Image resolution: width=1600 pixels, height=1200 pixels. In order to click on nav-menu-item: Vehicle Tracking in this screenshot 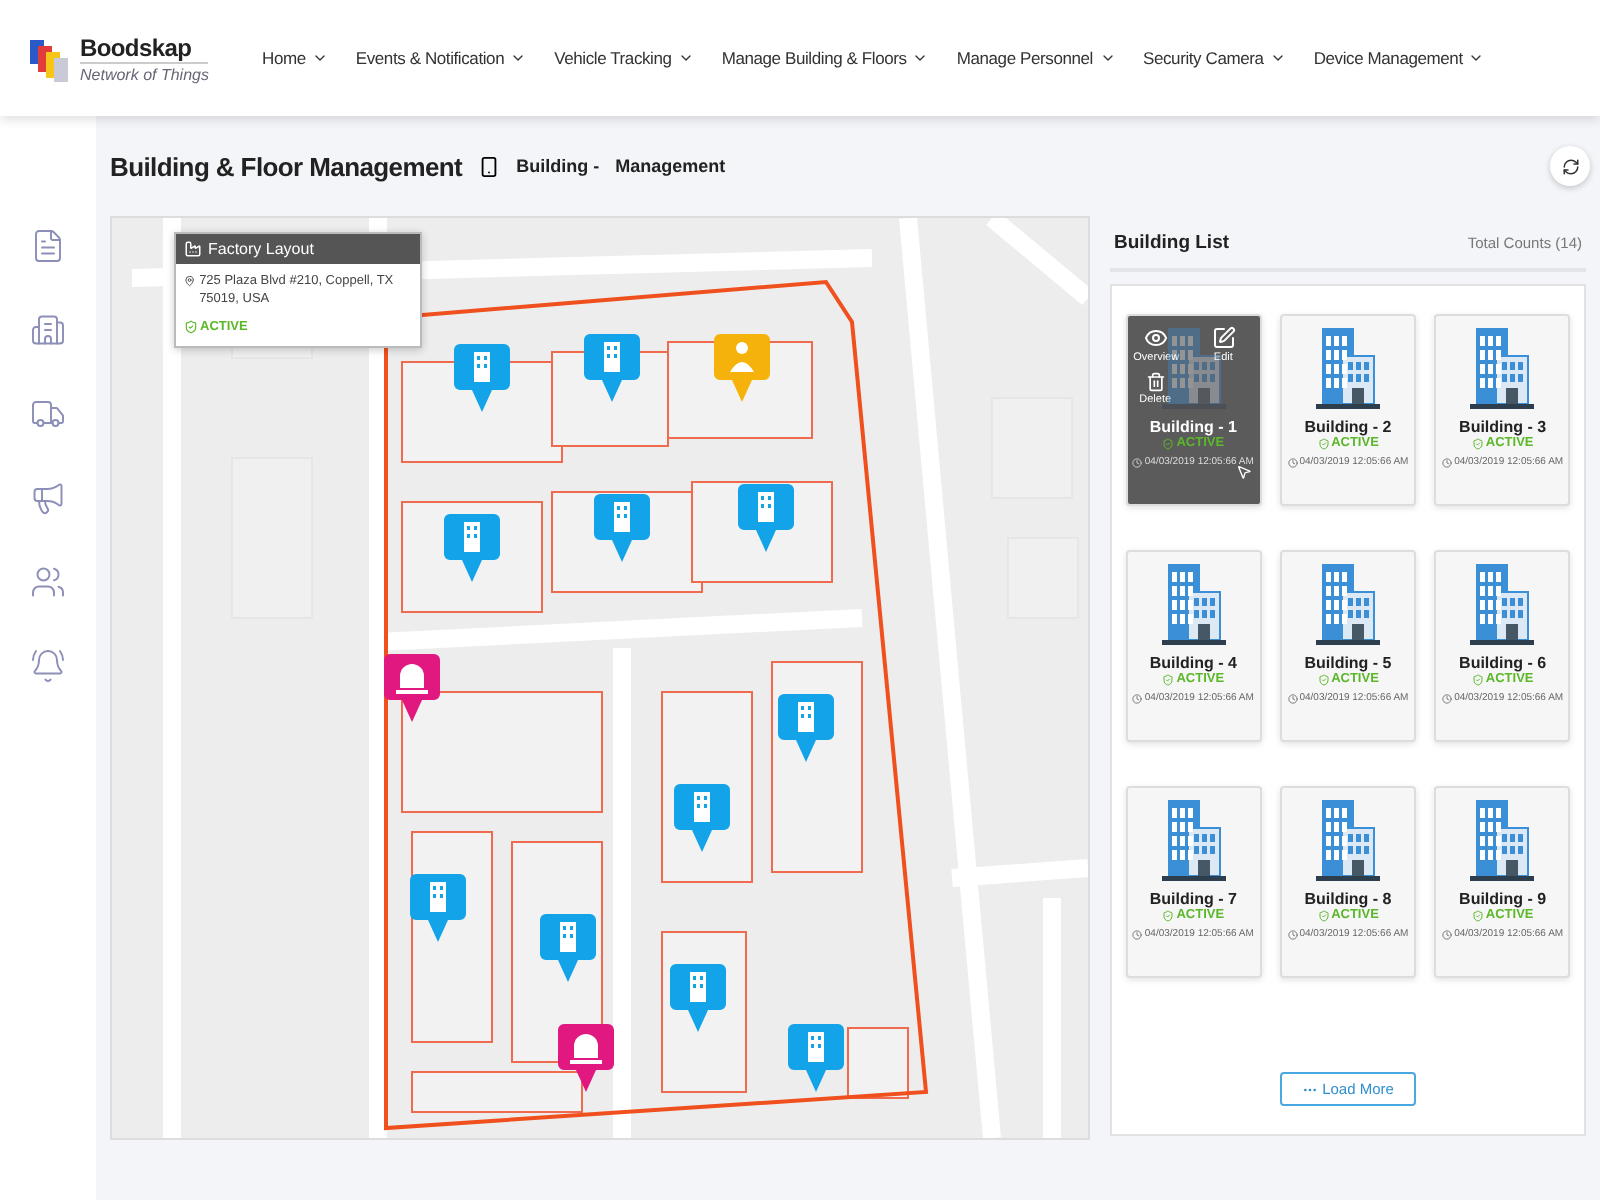, I will do `click(624, 58)`.